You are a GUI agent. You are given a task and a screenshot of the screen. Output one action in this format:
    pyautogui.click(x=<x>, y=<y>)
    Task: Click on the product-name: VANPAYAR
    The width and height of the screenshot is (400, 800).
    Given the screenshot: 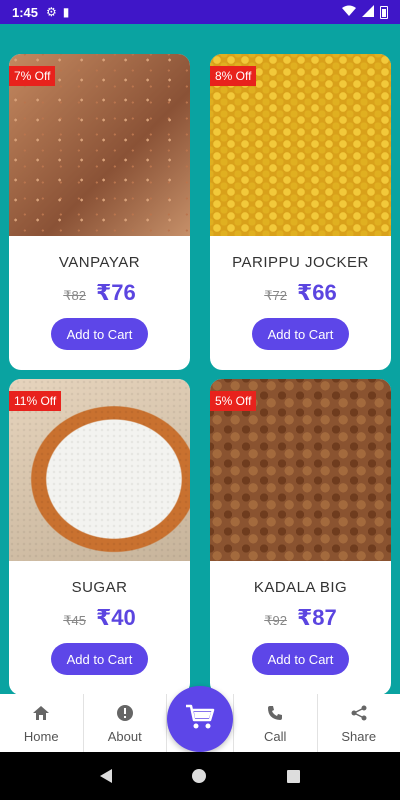 What is the action you would take?
    pyautogui.click(x=99, y=262)
    